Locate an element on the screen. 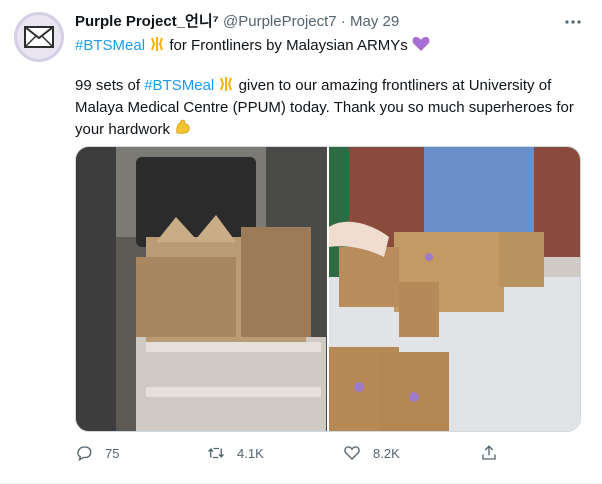  display-name: Purple Project_언니⁷ is located at coordinates (147, 21).